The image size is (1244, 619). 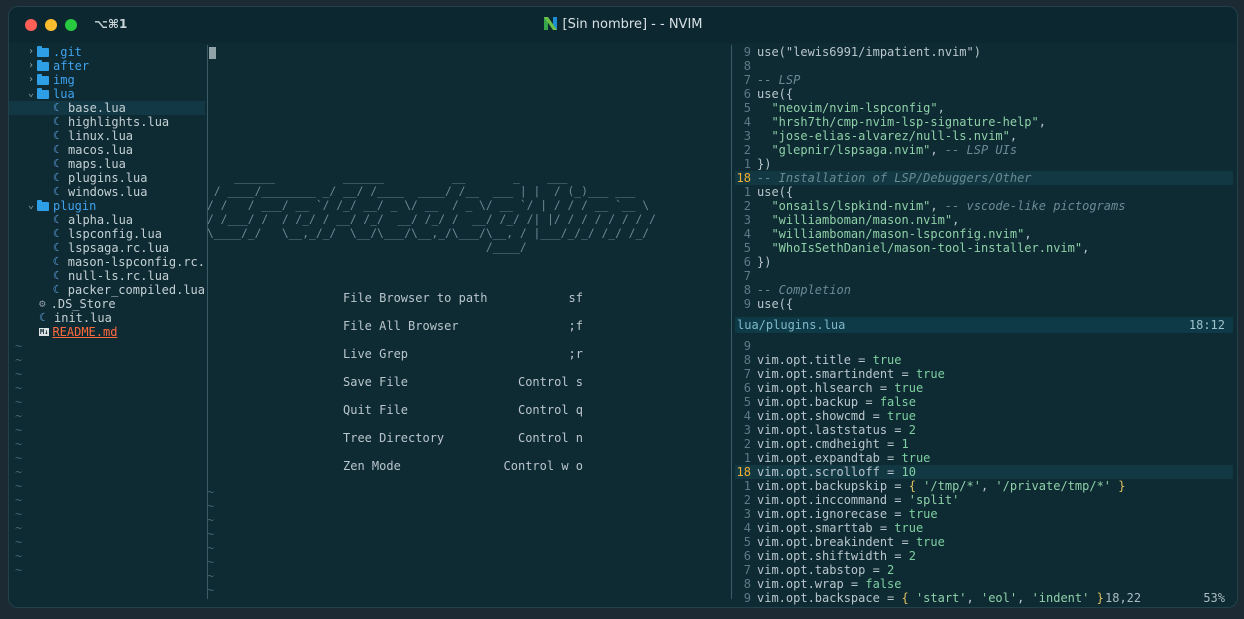 I want to click on tree-file: ☾ linux.lua, so click(x=107, y=136).